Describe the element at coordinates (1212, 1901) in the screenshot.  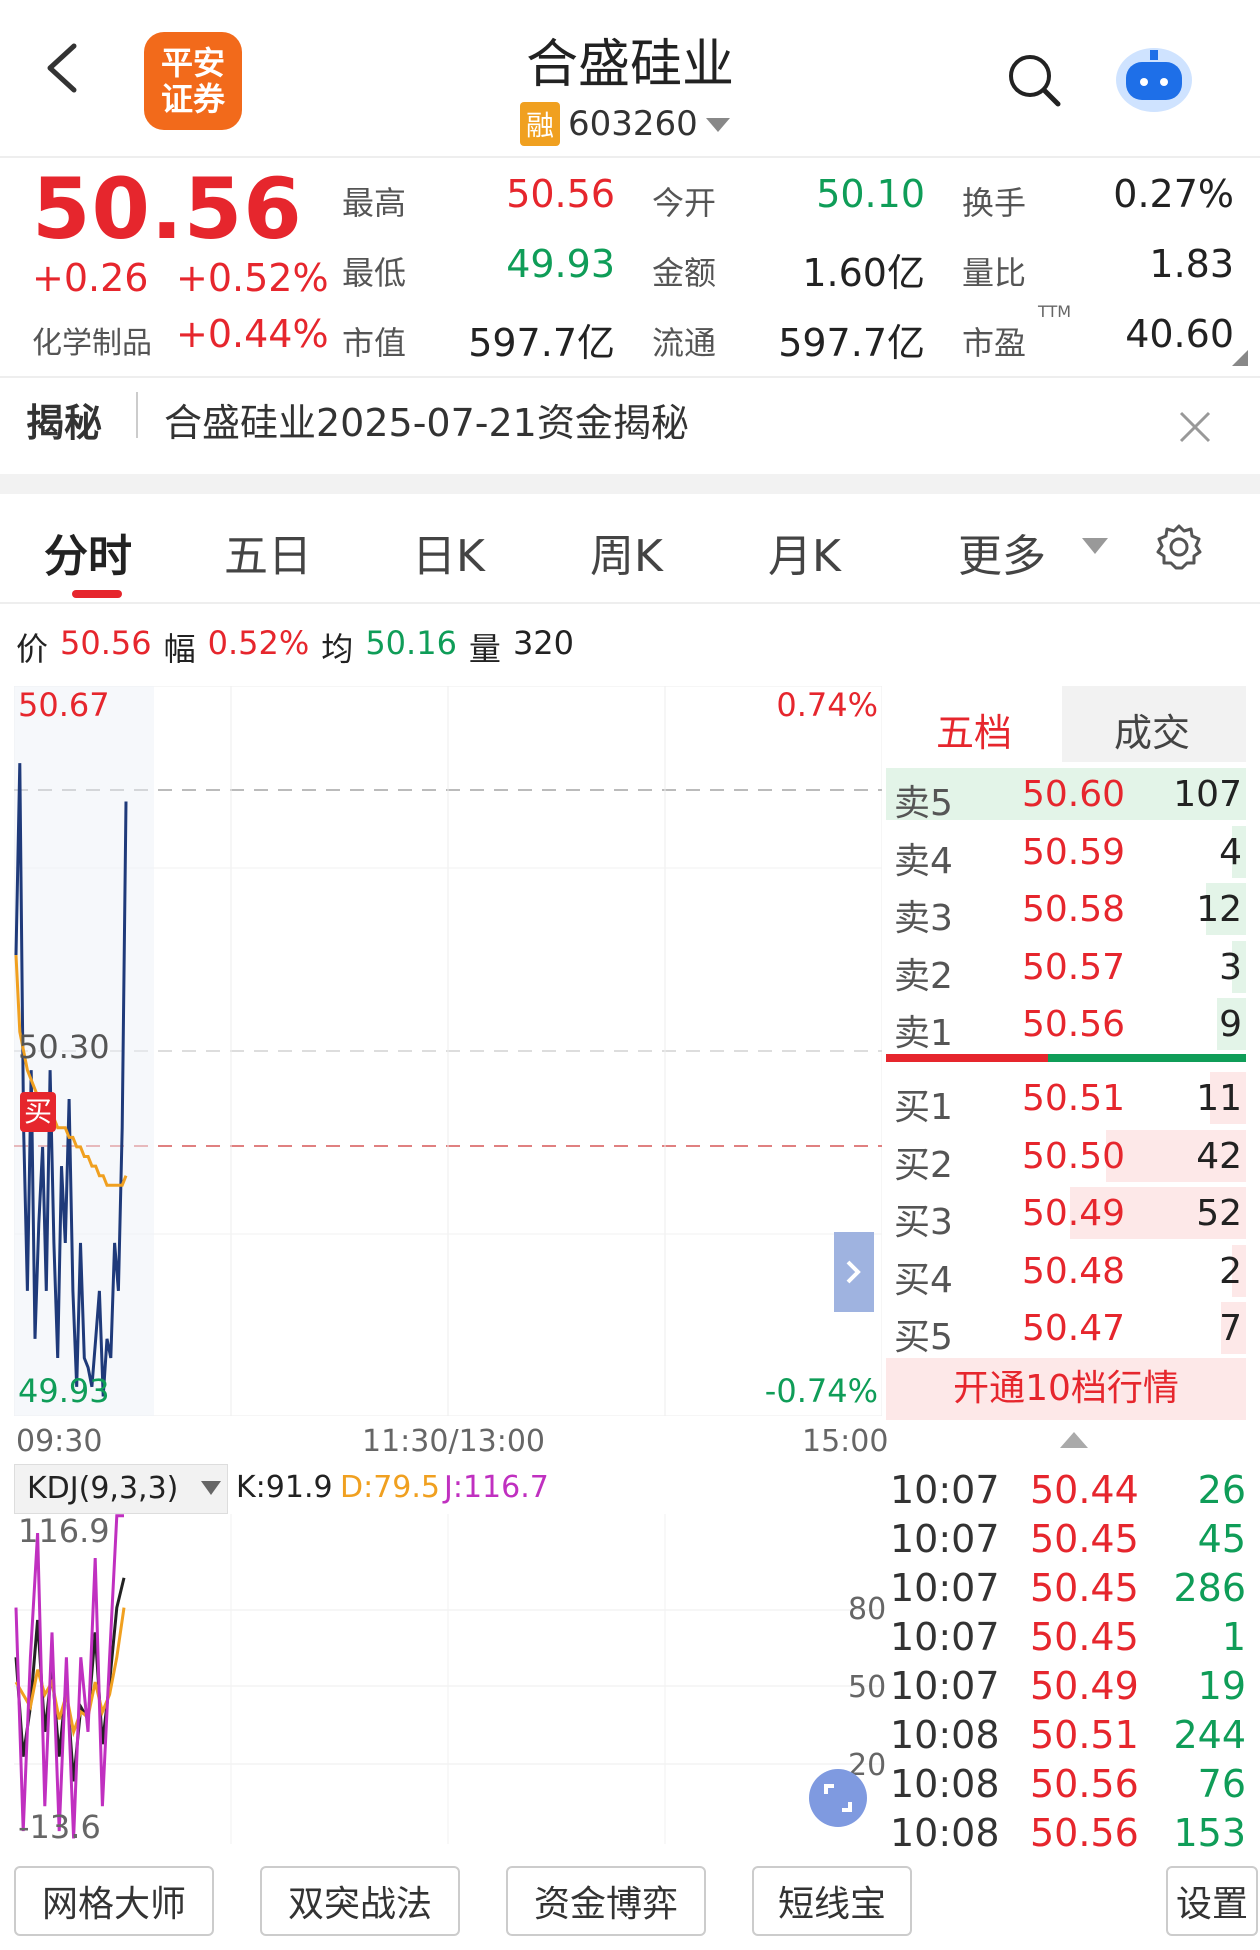
I see `settings-button: 设置` at that location.